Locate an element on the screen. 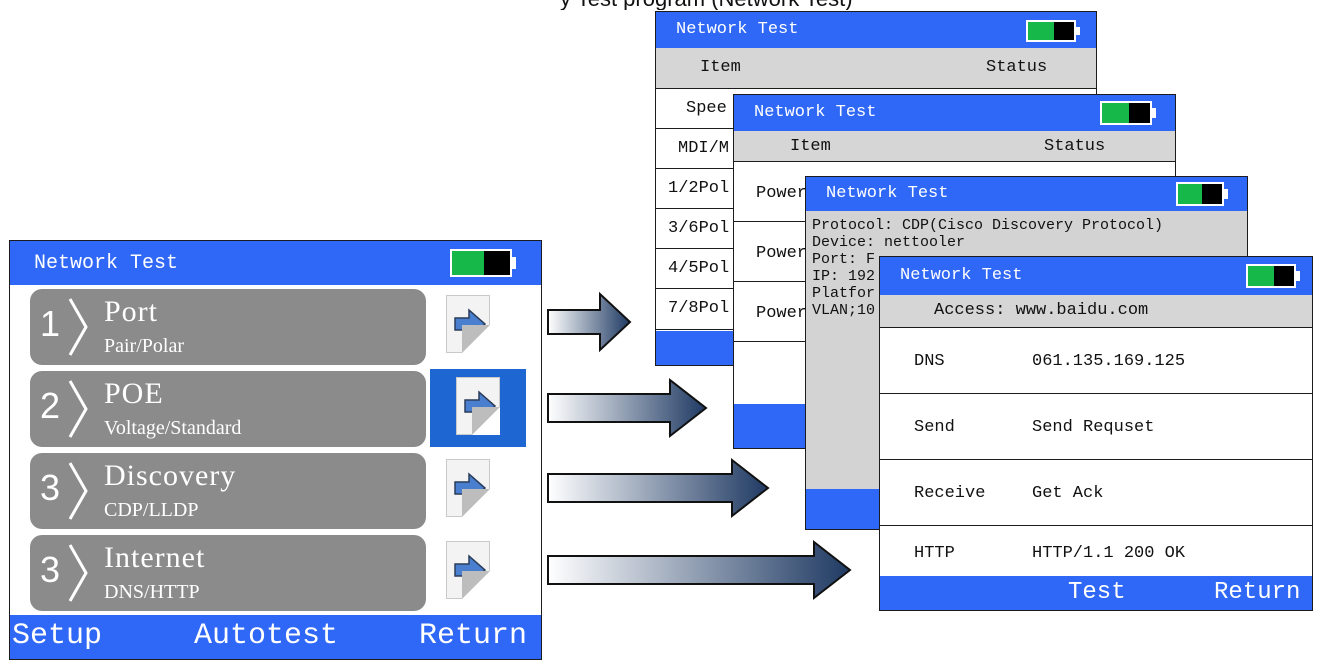 Image resolution: width=1323 pixels, height=660 pixels. main-footer: Setup Autotest Return is located at coordinates (275, 637).